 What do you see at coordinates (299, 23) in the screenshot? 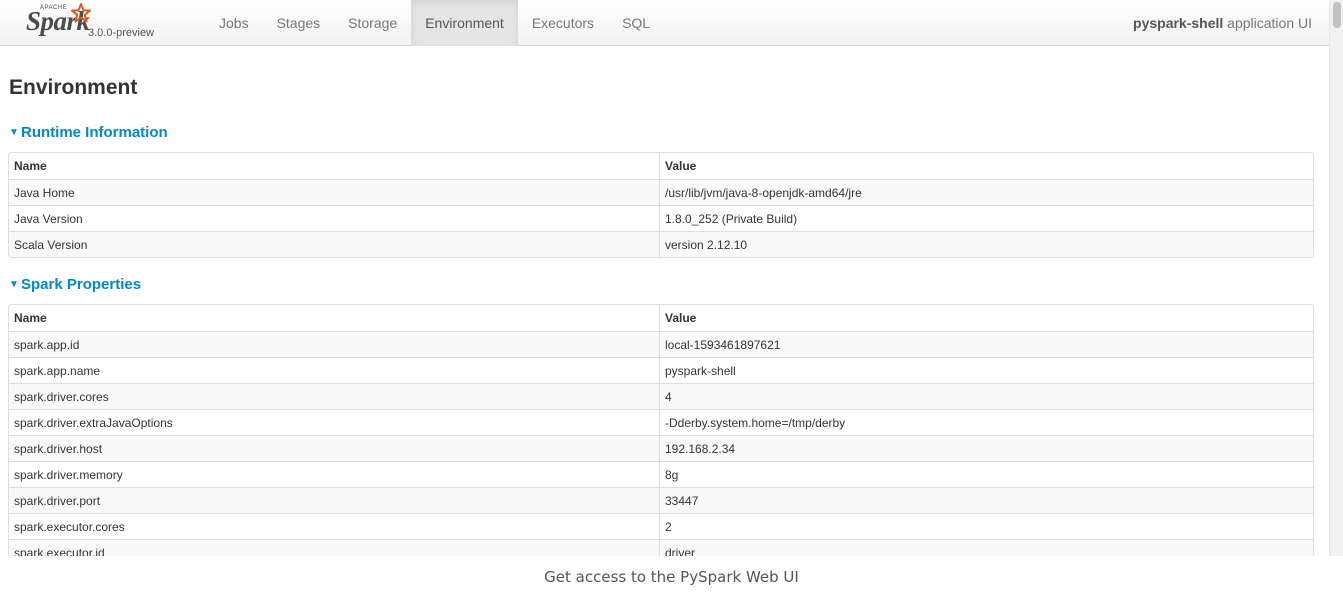
I see `tab-stages: Stages` at bounding box center [299, 23].